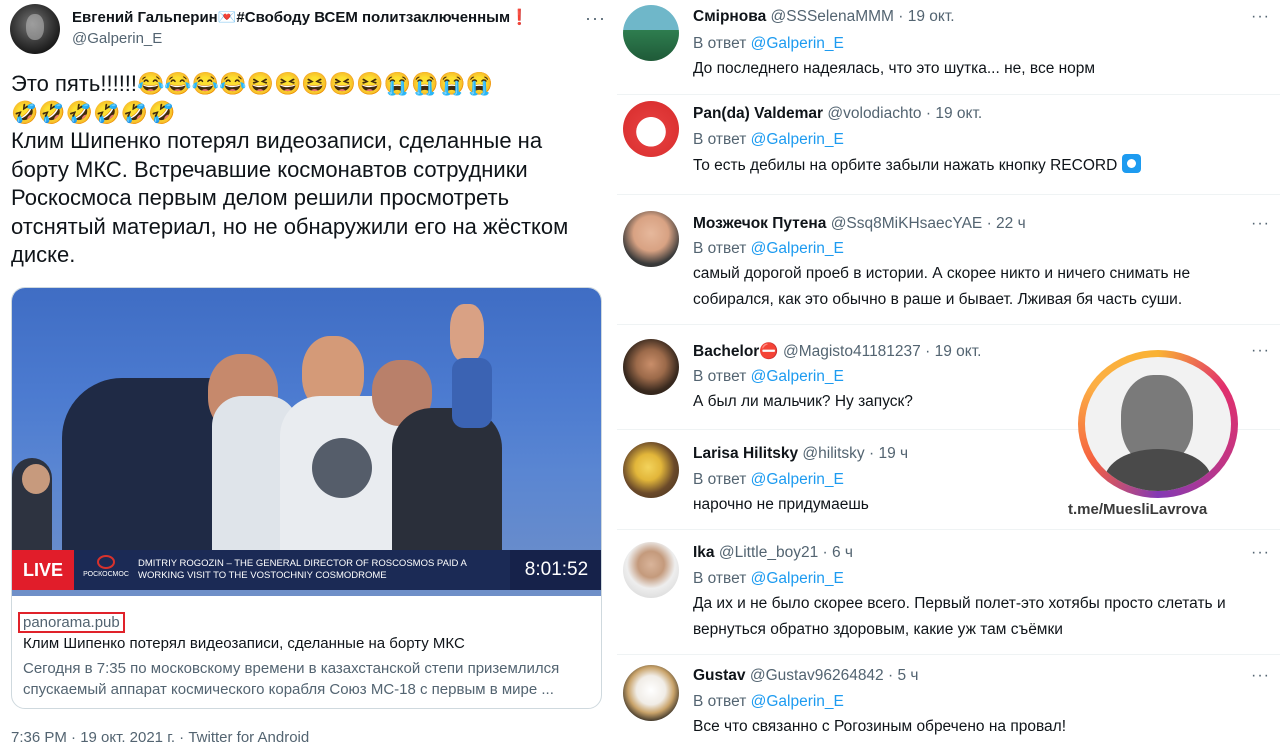  What do you see at coordinates (842, 552) in the screenshot?
I see `reply-time: 6 ч` at bounding box center [842, 552].